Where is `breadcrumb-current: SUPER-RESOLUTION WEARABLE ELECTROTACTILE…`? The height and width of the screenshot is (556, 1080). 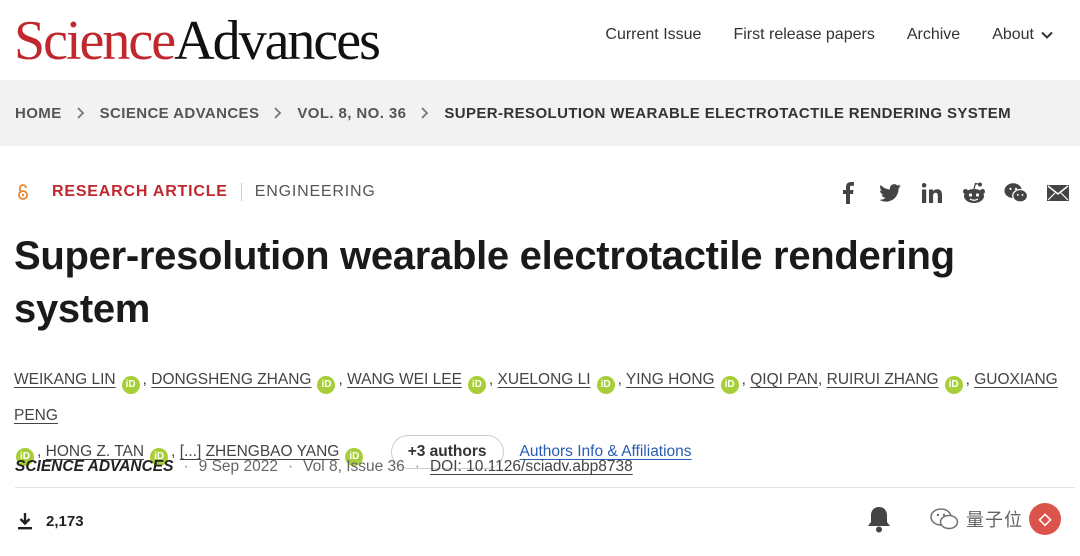
breadcrumb-current: SUPER-RESOLUTION WEARABLE ELECTROTACTILE… is located at coordinates (728, 113).